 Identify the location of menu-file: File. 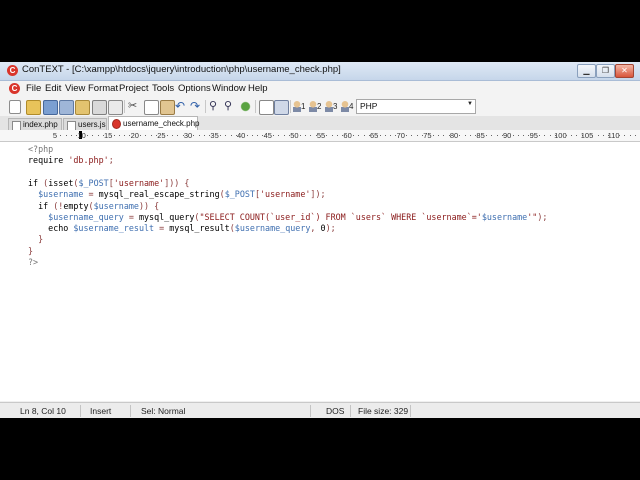
(33, 88).